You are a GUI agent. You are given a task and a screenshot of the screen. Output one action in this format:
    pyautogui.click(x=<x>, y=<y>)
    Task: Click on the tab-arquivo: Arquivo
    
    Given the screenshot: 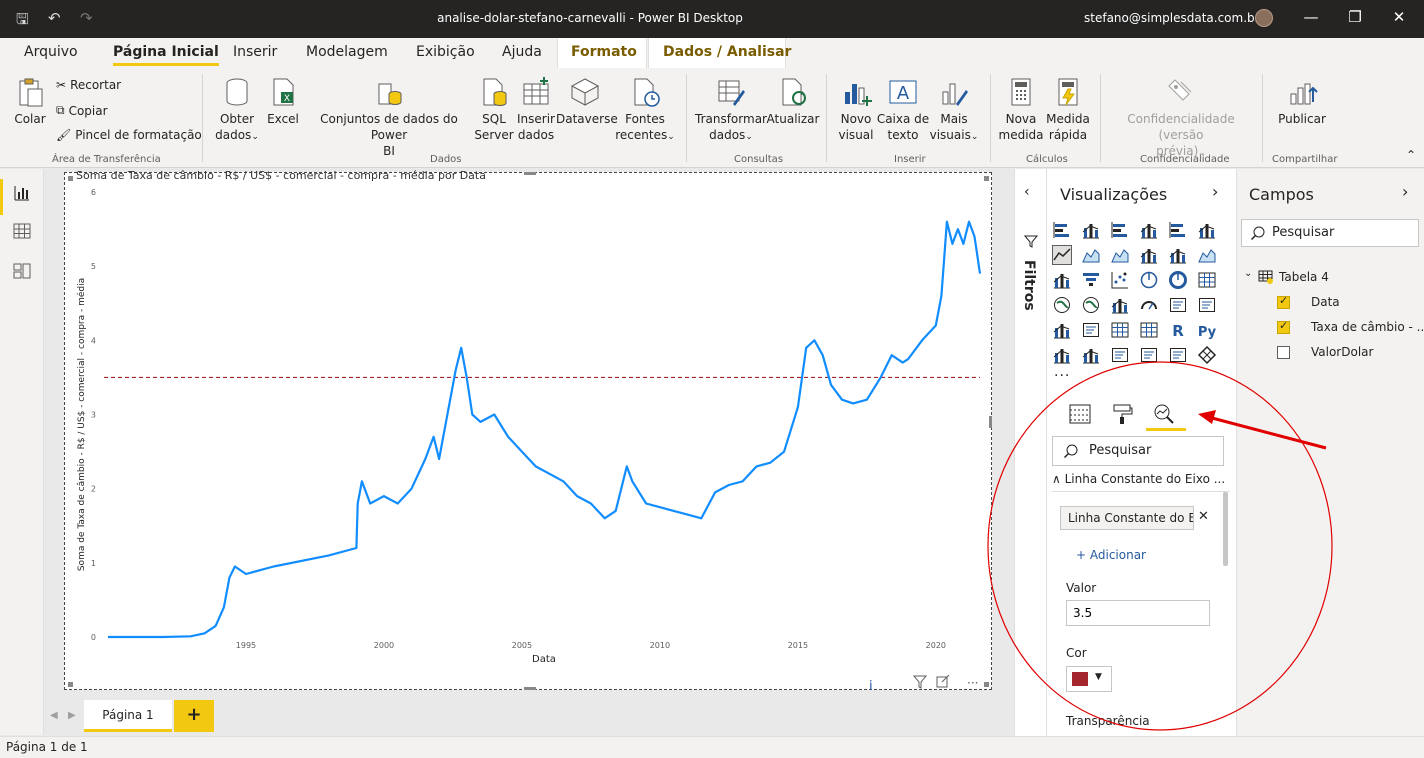 What is the action you would take?
    pyautogui.click(x=51, y=52)
    